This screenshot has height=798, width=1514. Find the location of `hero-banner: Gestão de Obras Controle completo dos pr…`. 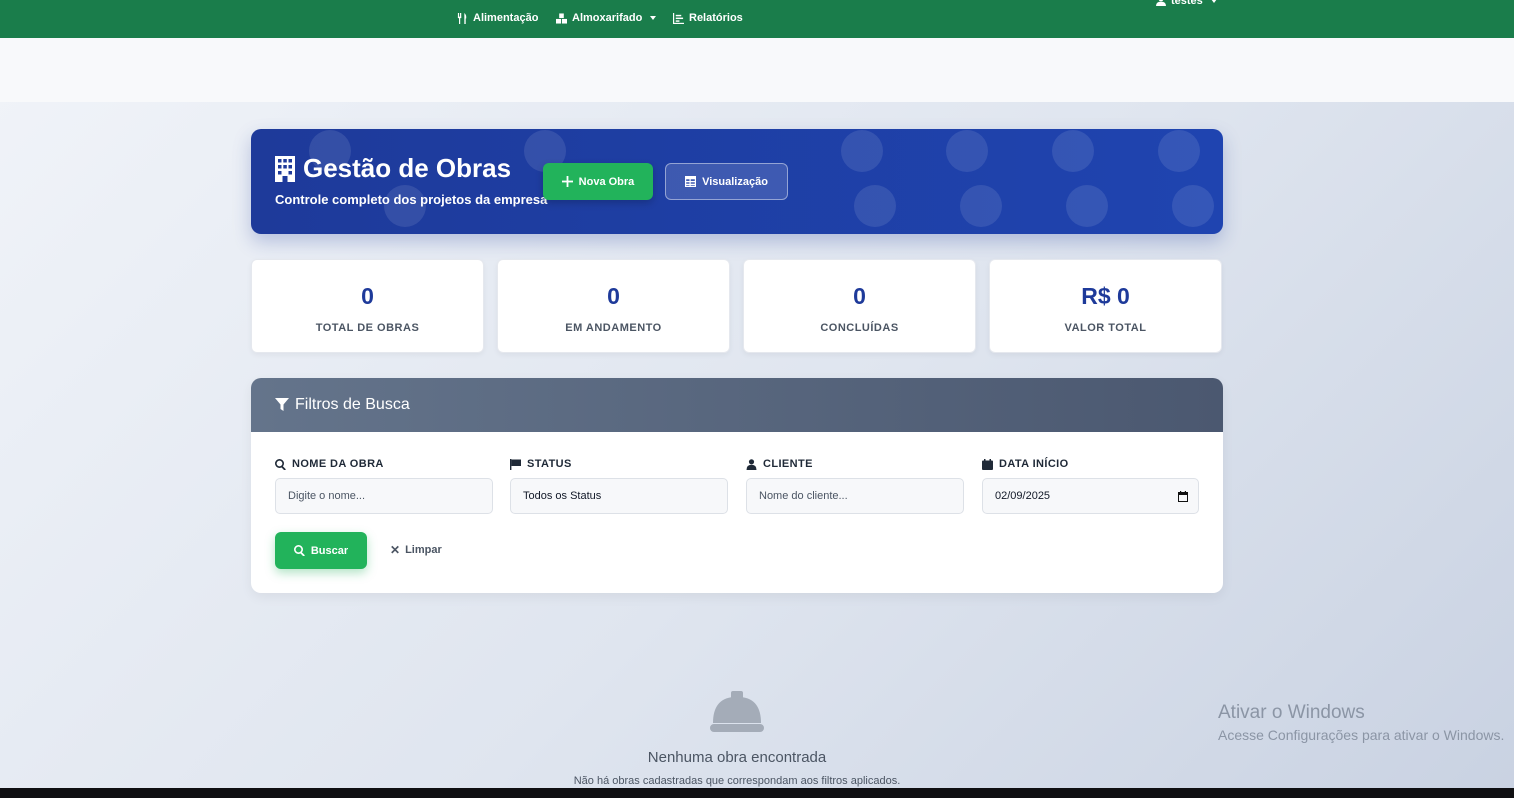

hero-banner: Gestão de Obras Controle completo dos pr… is located at coordinates (737, 181).